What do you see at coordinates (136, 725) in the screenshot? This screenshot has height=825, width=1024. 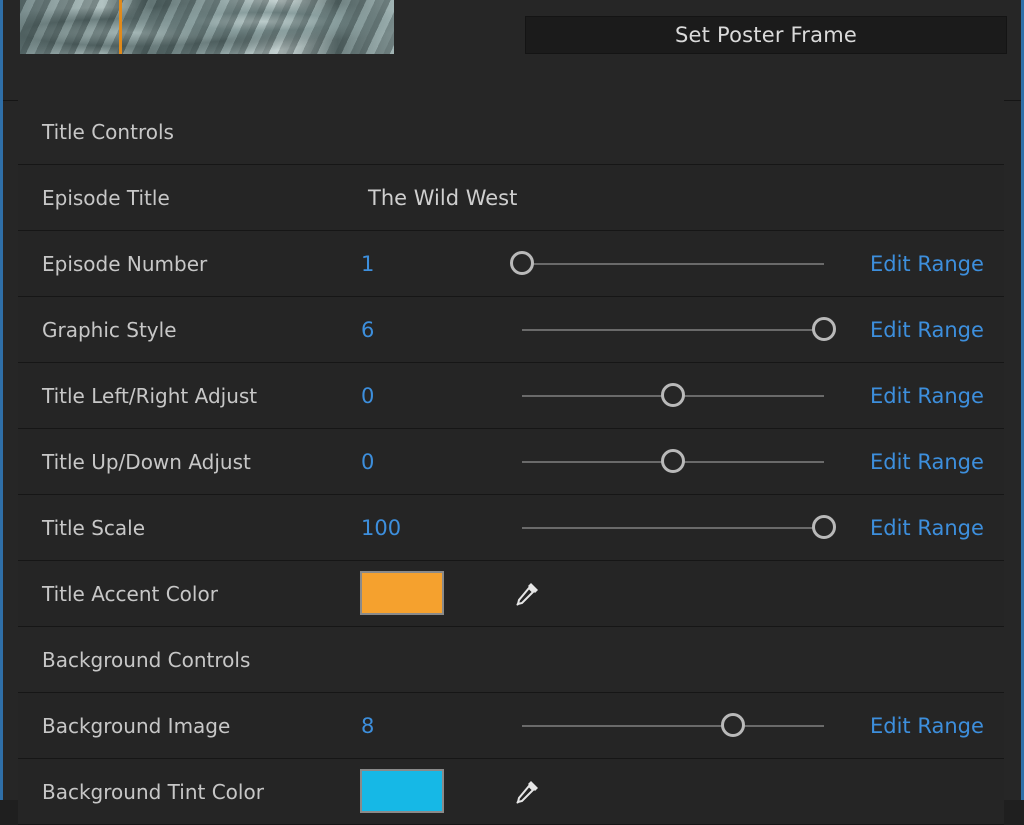 I see `row-label: Background Image` at bounding box center [136, 725].